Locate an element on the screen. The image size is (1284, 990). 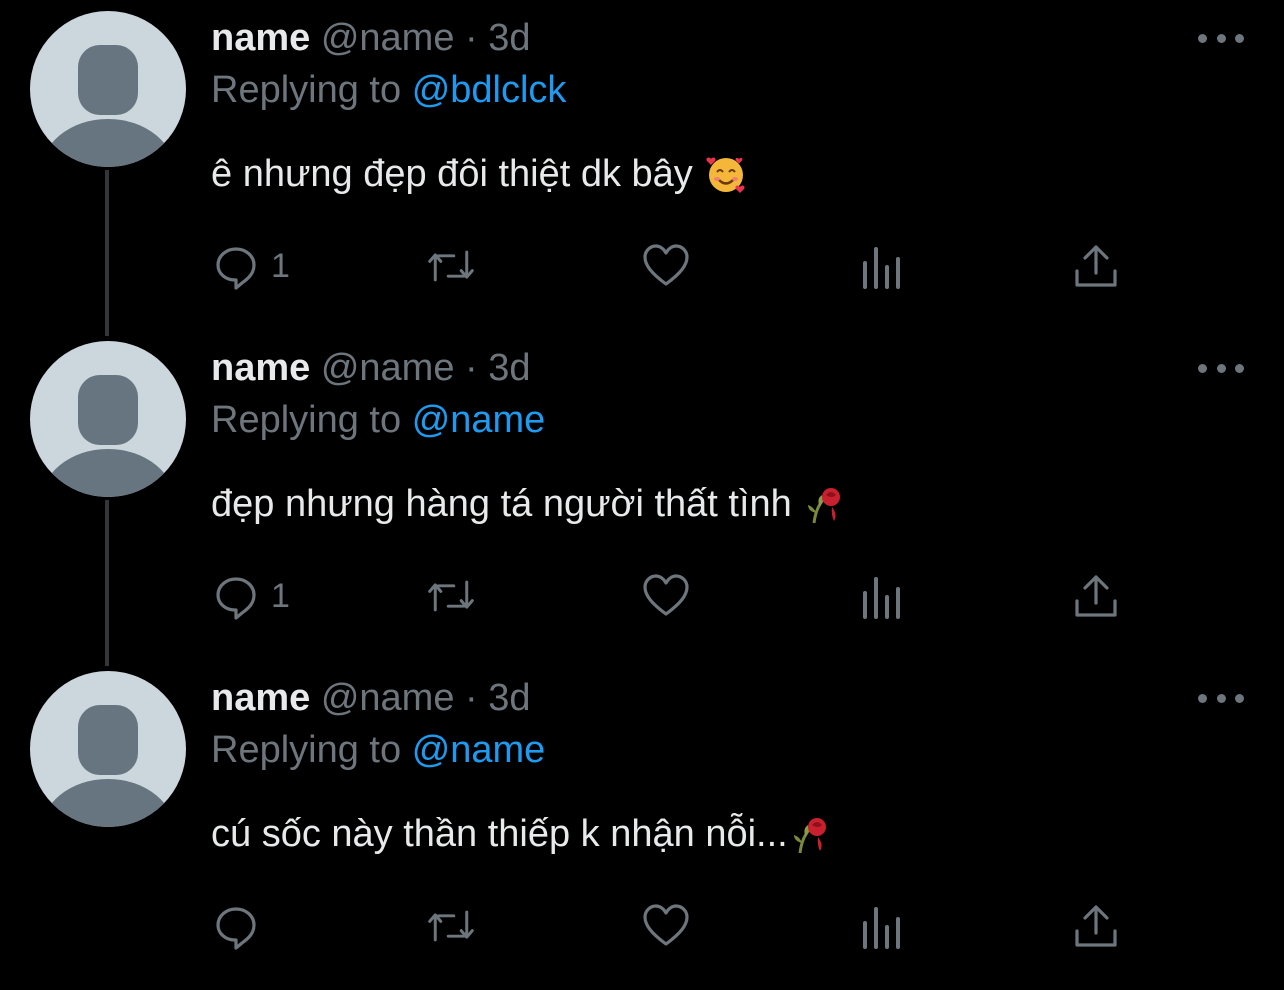
reply-button is located at coordinates (241, 926).